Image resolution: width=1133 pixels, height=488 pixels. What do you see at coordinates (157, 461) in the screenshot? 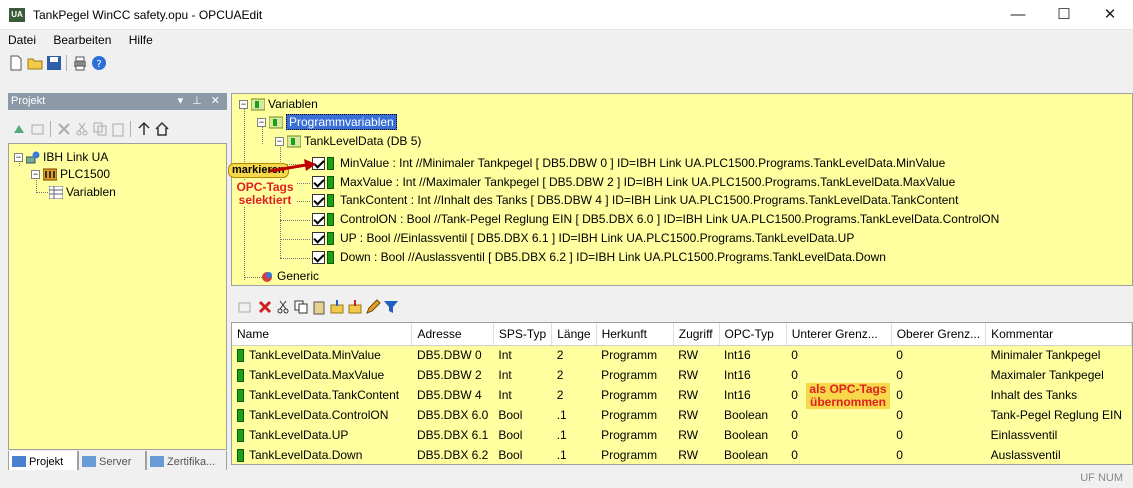
I see `certificate-icon` at bounding box center [157, 461].